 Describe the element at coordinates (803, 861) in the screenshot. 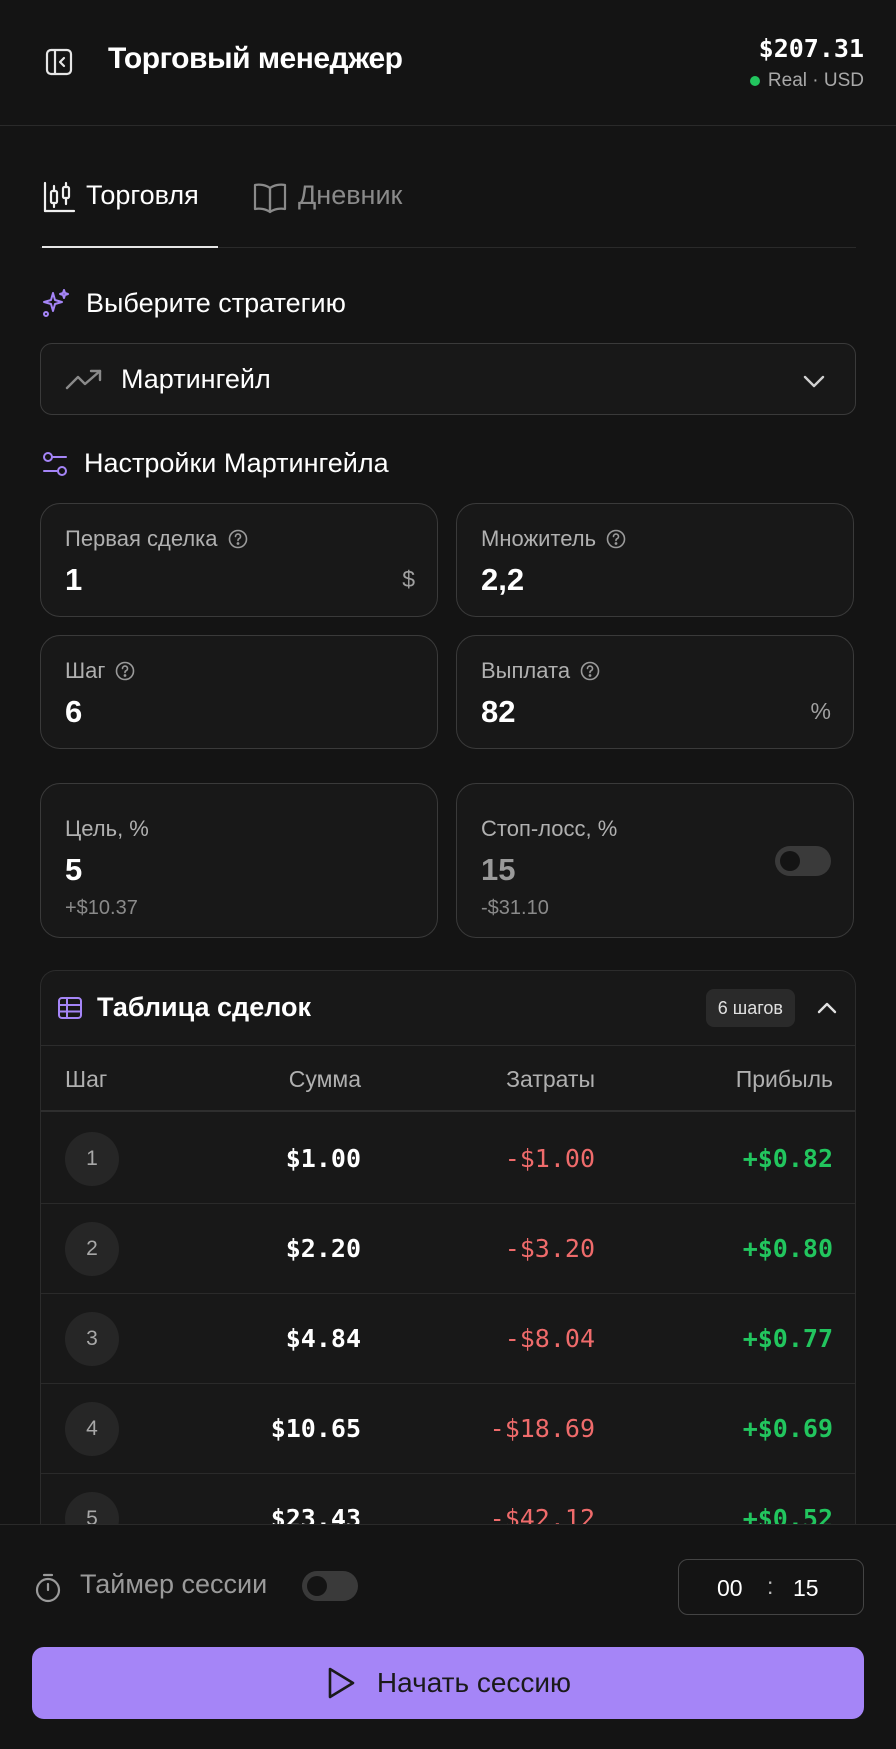

I see `stop-loss-toggle` at that location.